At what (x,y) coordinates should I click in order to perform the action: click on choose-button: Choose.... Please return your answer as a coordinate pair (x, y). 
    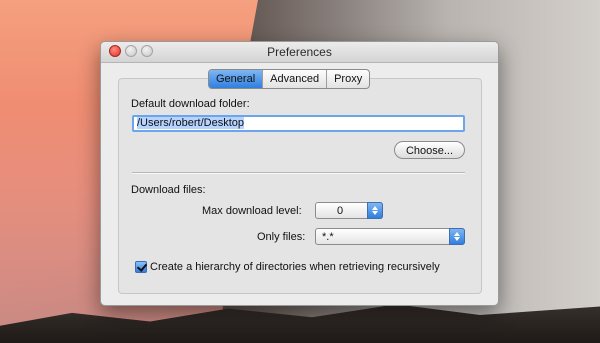
    Looking at the image, I should click on (429, 150).